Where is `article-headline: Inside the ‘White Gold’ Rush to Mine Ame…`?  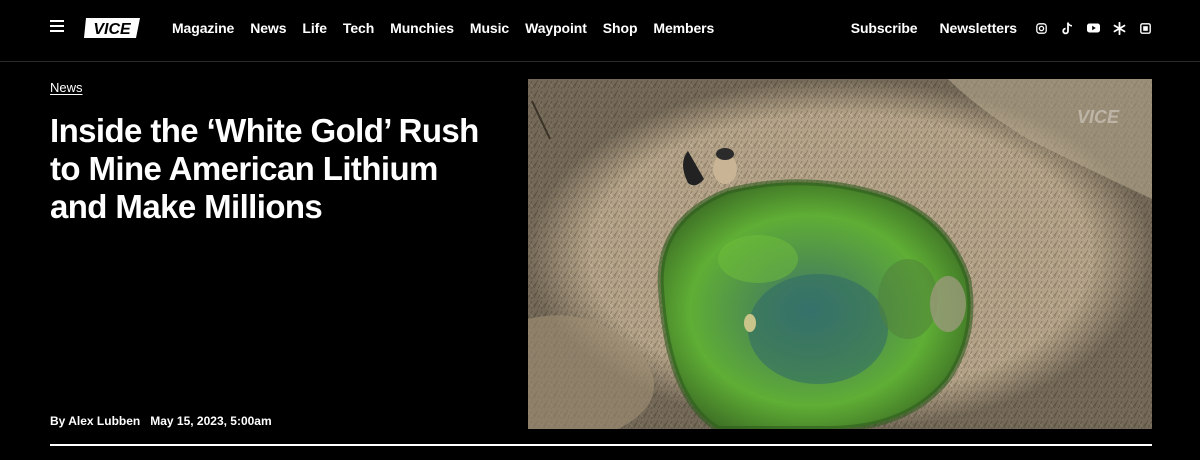
article-headline: Inside the ‘White Gold’ Rush to Mine Ame… is located at coordinates (264, 168).